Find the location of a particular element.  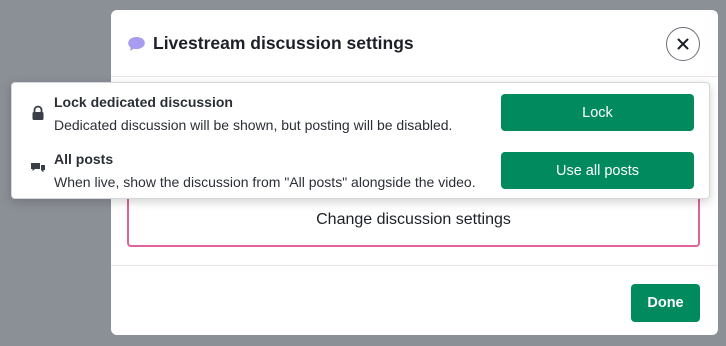

use-all-posts-button: Use all posts is located at coordinates (597, 170).